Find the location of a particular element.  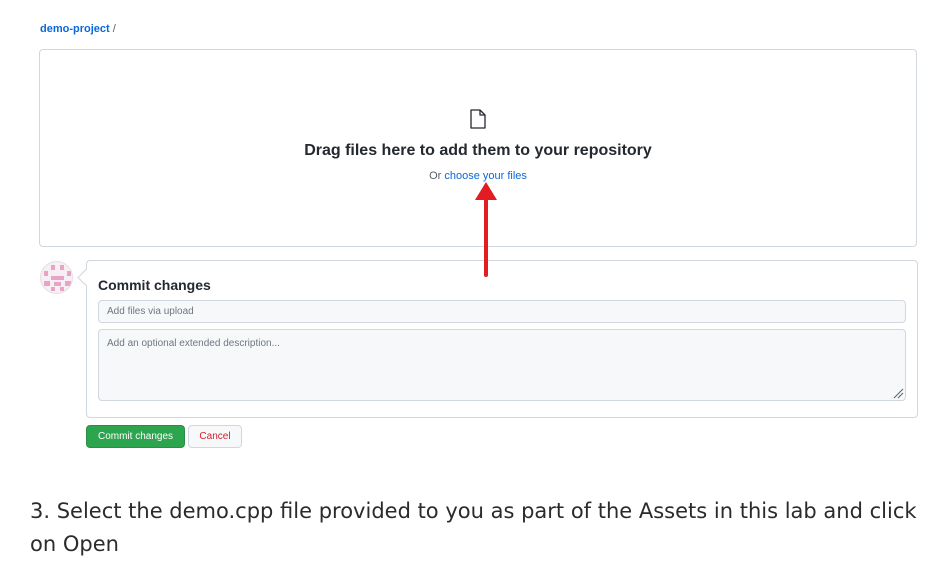

cancel-button: Cancel is located at coordinates (215, 436).